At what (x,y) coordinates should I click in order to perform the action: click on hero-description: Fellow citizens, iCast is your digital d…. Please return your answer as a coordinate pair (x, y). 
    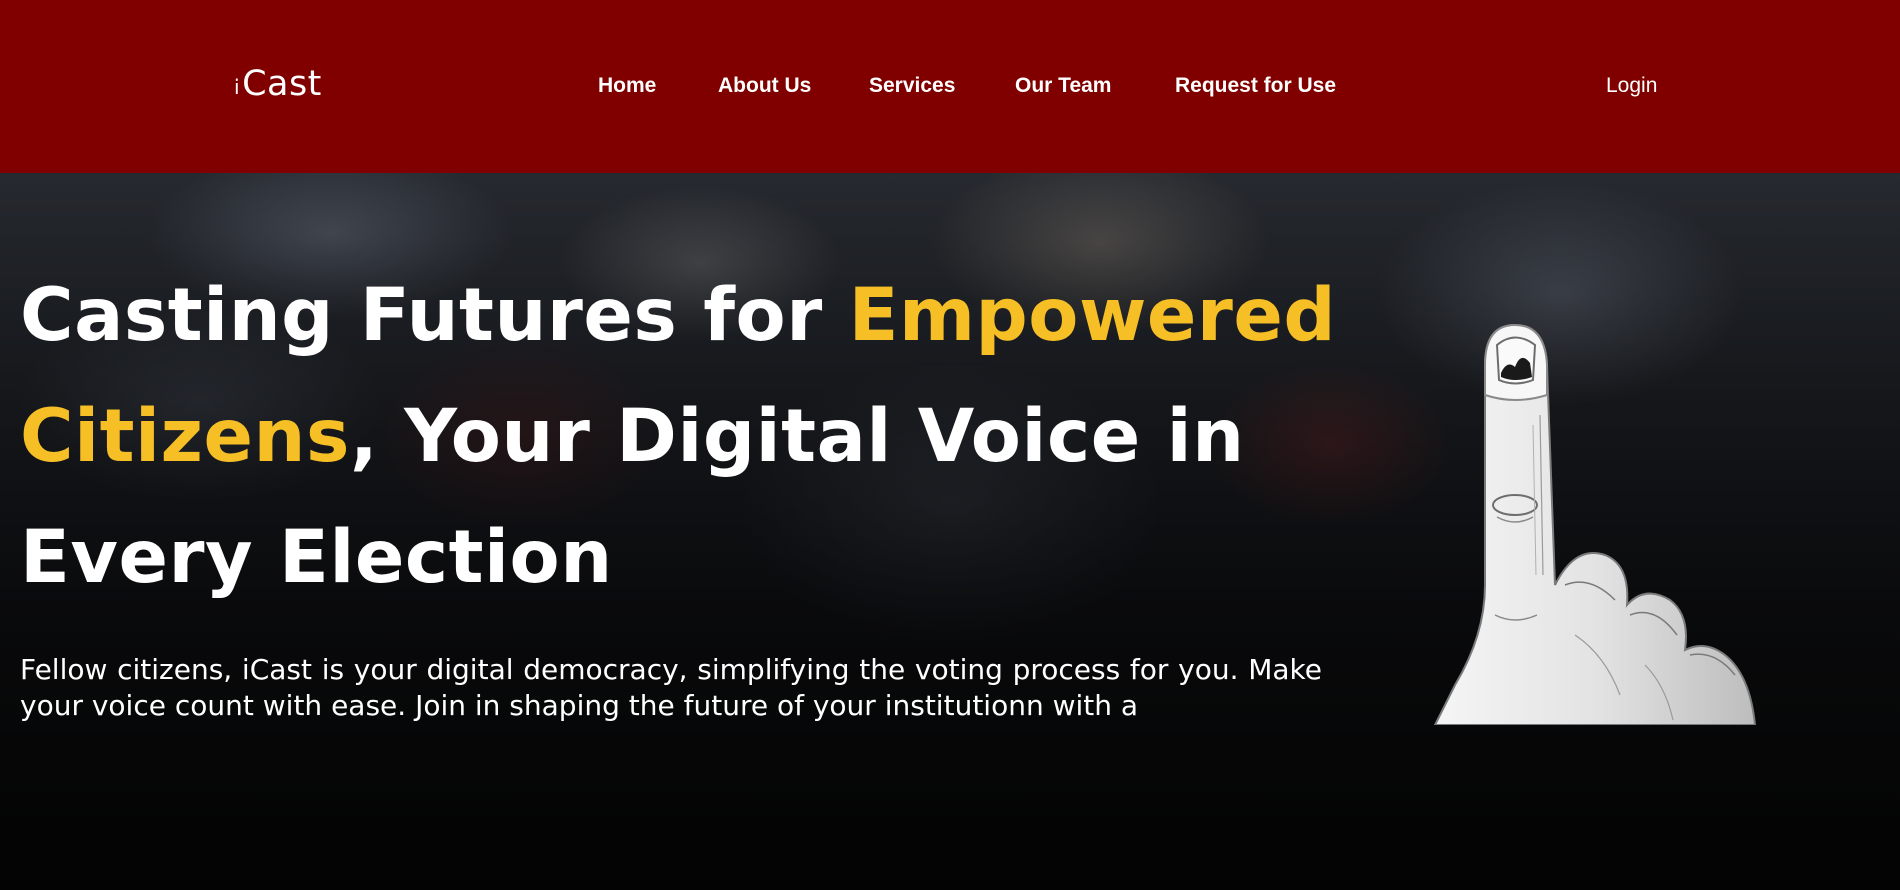
    Looking at the image, I should click on (671, 687).